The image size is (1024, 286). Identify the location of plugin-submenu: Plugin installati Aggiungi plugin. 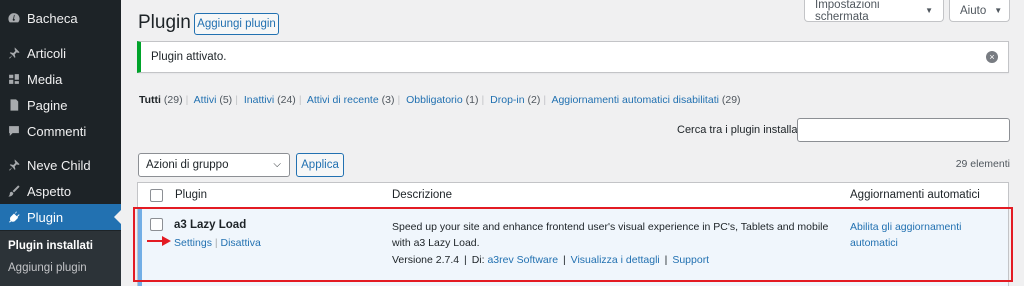
(60, 258).